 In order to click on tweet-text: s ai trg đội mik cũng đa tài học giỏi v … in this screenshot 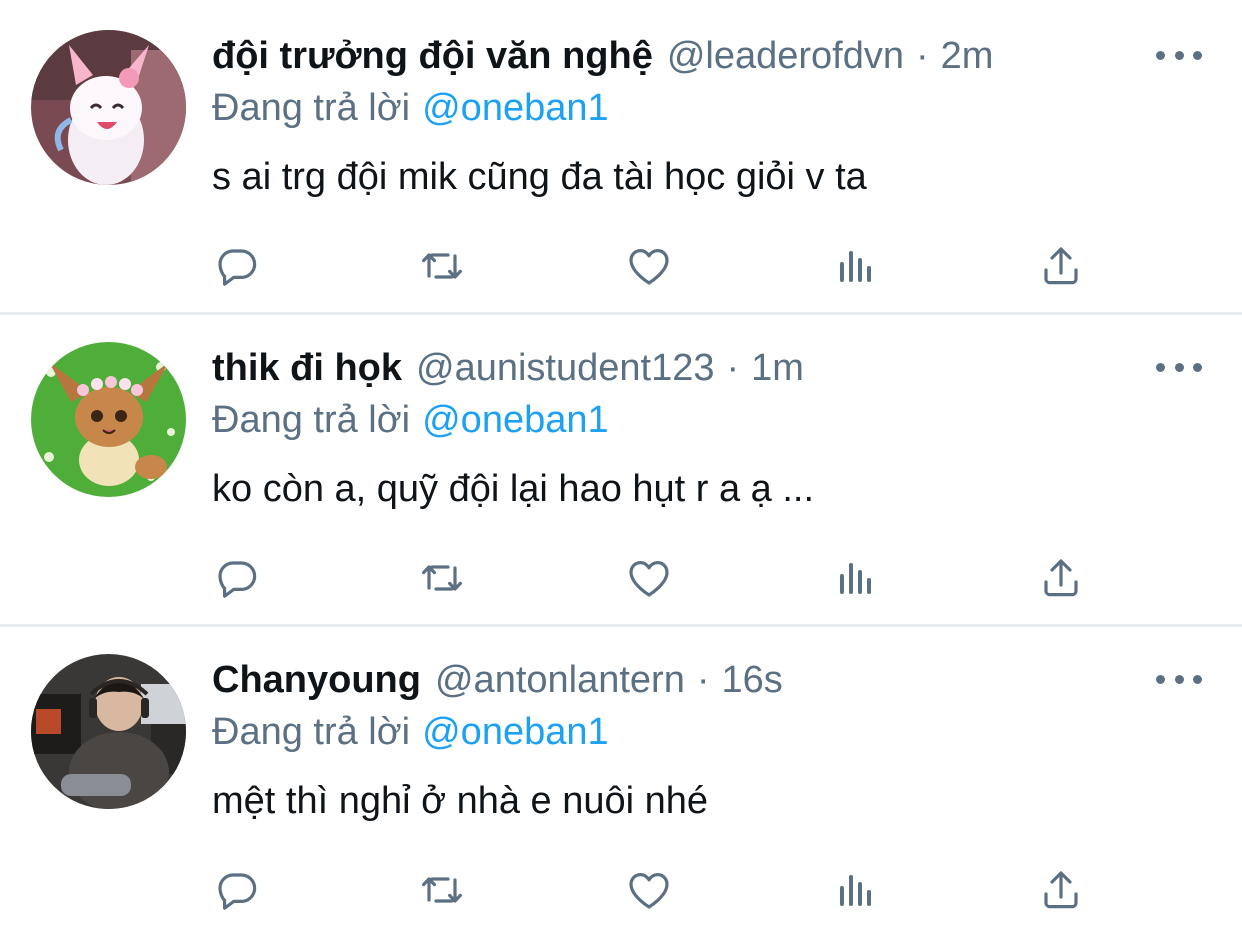, I will do `click(539, 177)`.